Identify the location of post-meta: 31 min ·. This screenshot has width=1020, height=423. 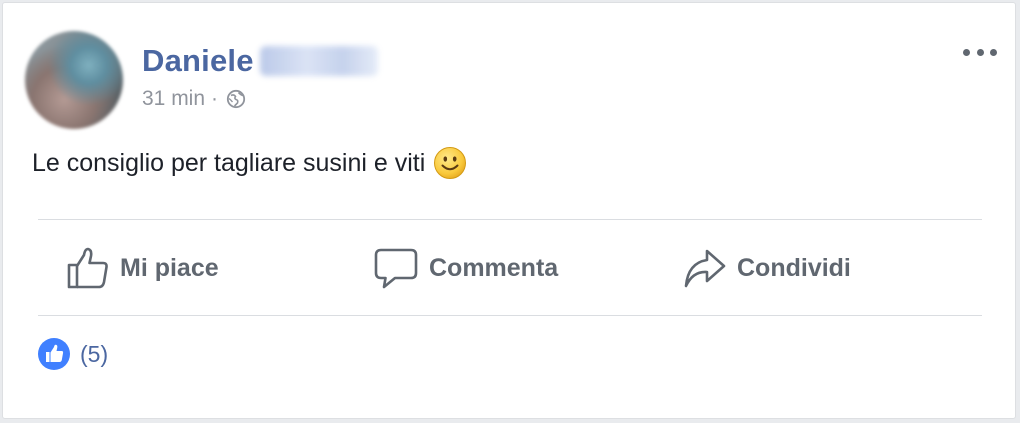
(194, 99).